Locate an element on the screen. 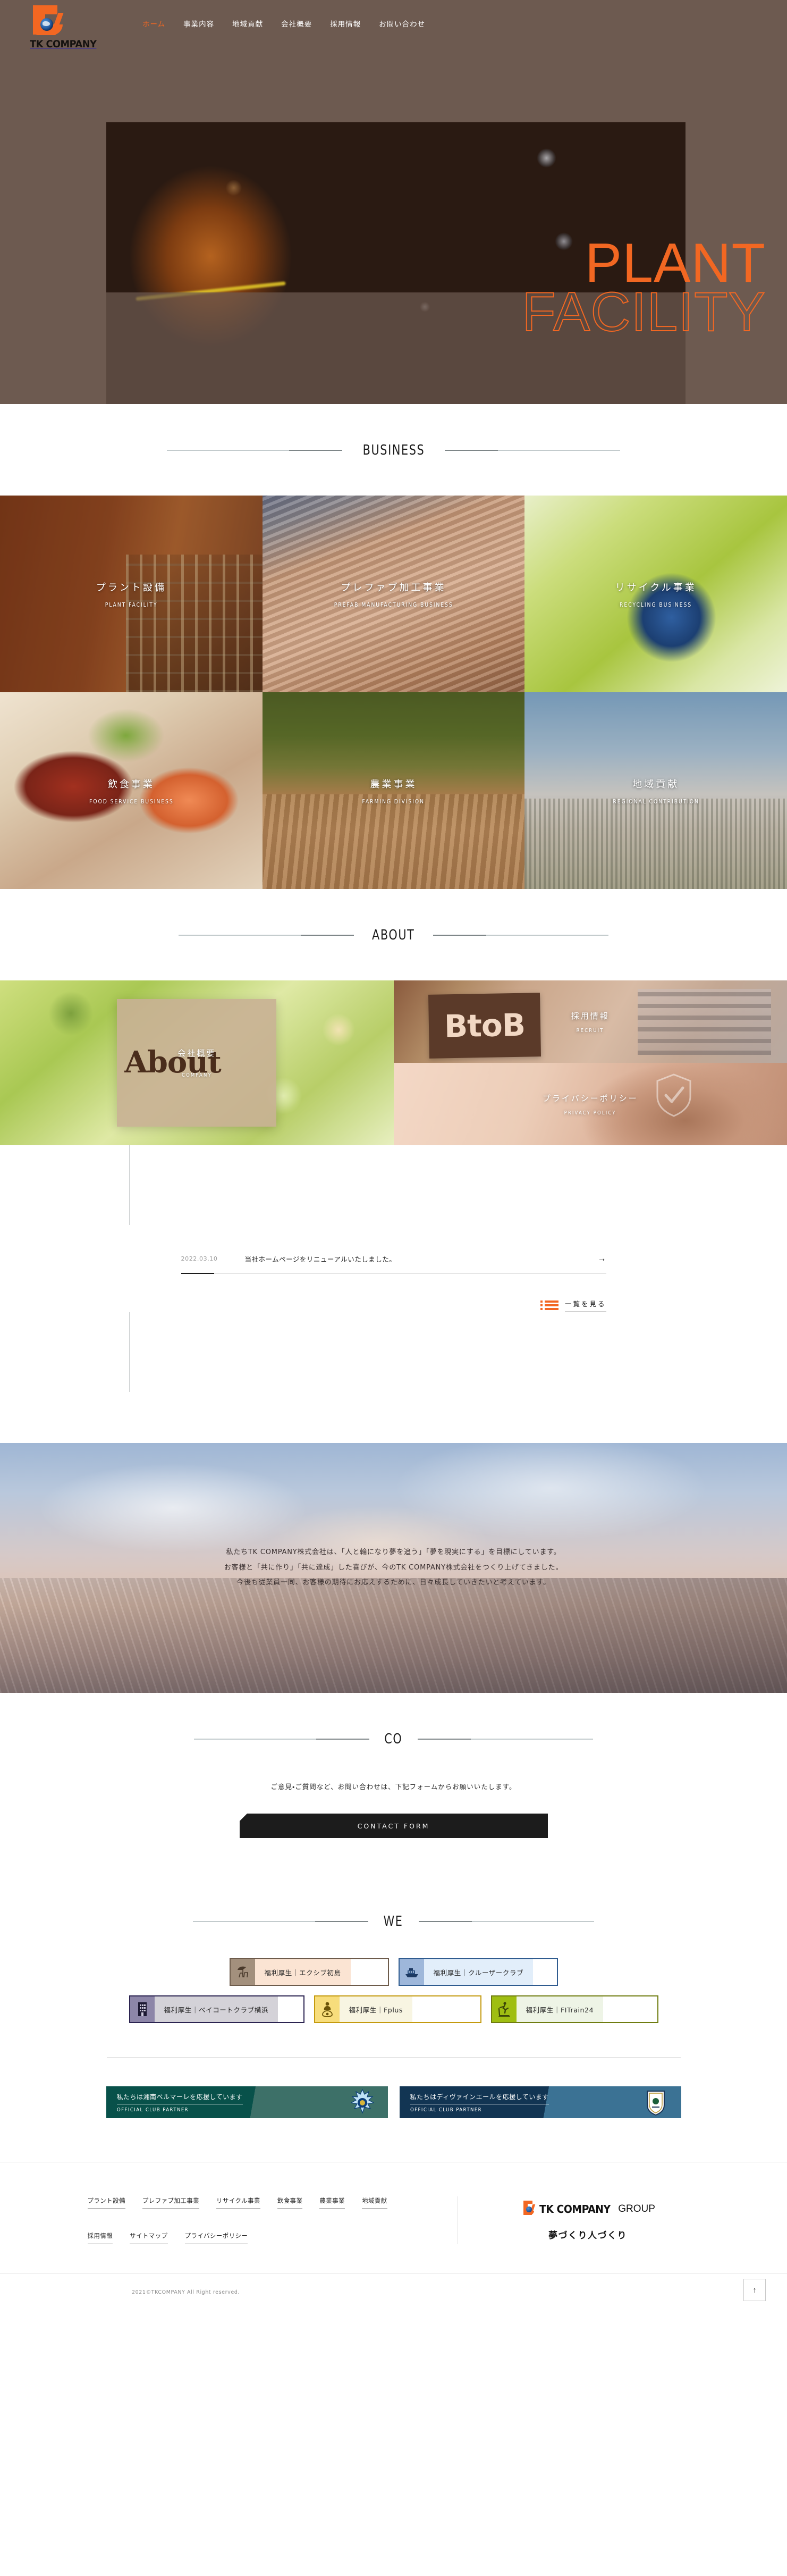  welfare-card-baycourt-yokohama: 福利厚生｜ベイコートクラブ横浜 is located at coordinates (216, 2009).